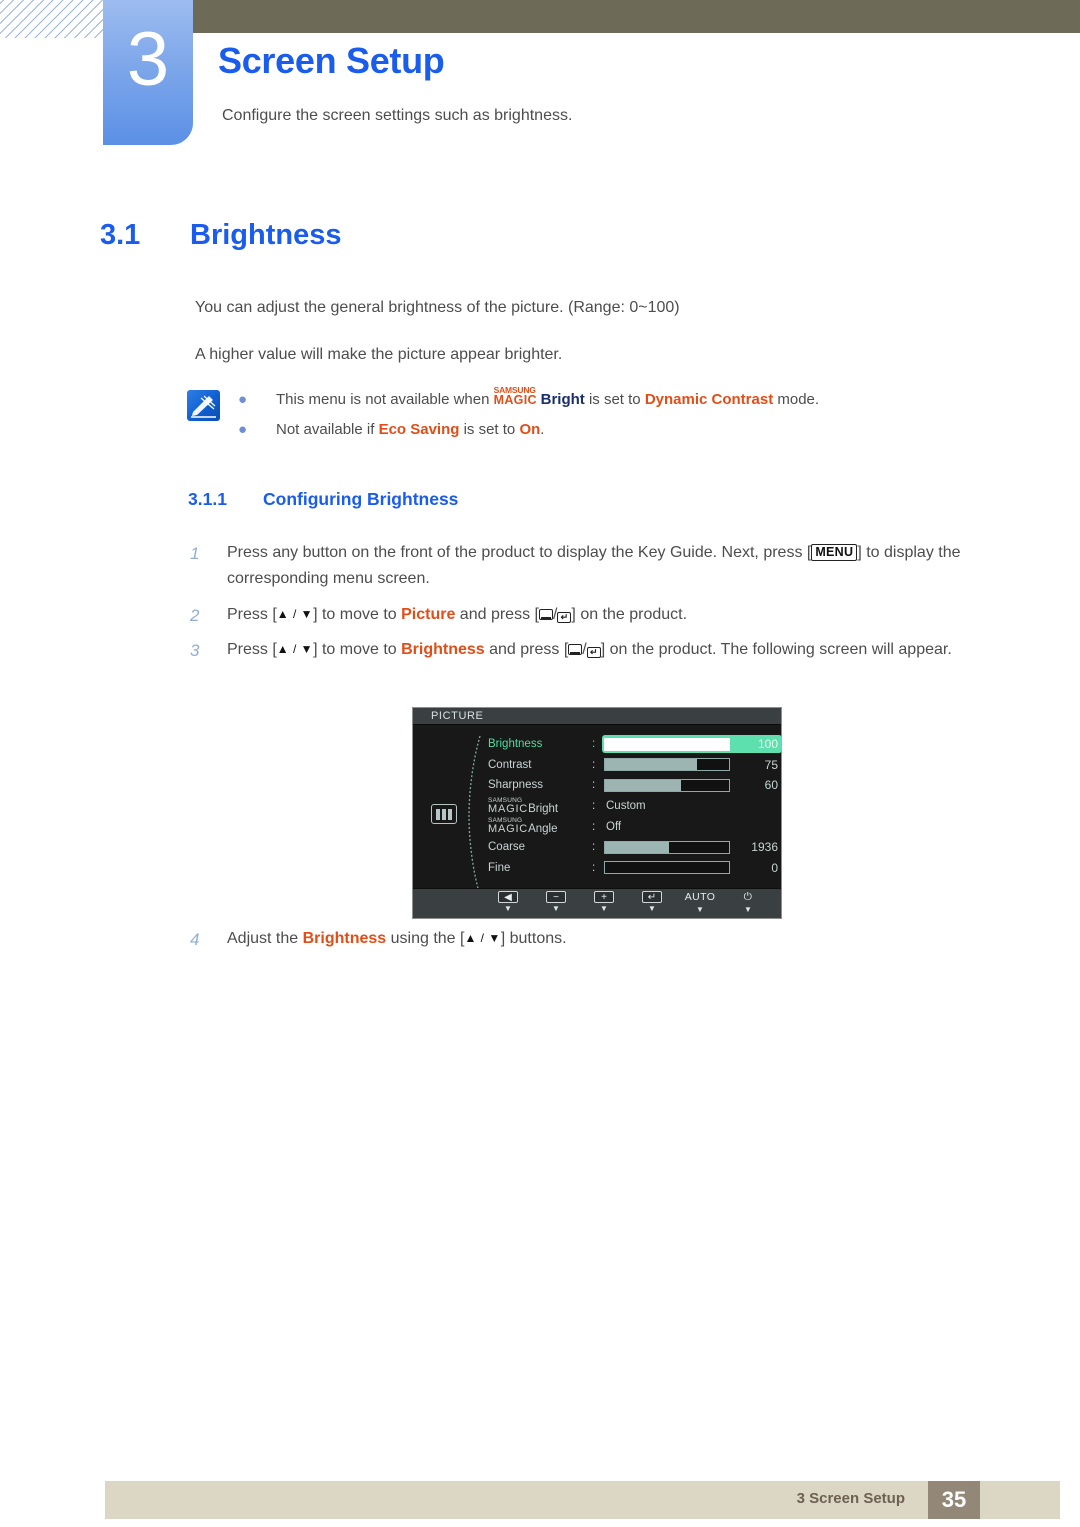 The width and height of the screenshot is (1080, 1527). I want to click on step-number: 1, so click(195, 553).